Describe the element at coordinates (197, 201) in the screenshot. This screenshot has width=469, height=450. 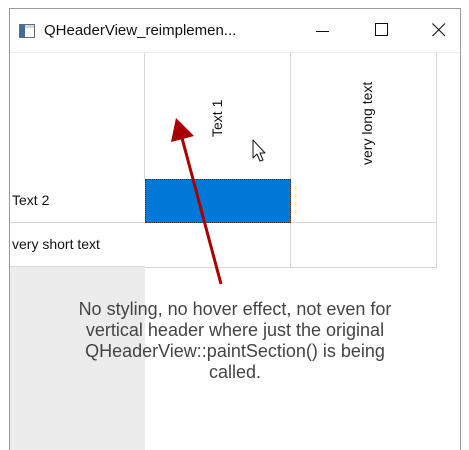
I see `annotation-arrow` at that location.